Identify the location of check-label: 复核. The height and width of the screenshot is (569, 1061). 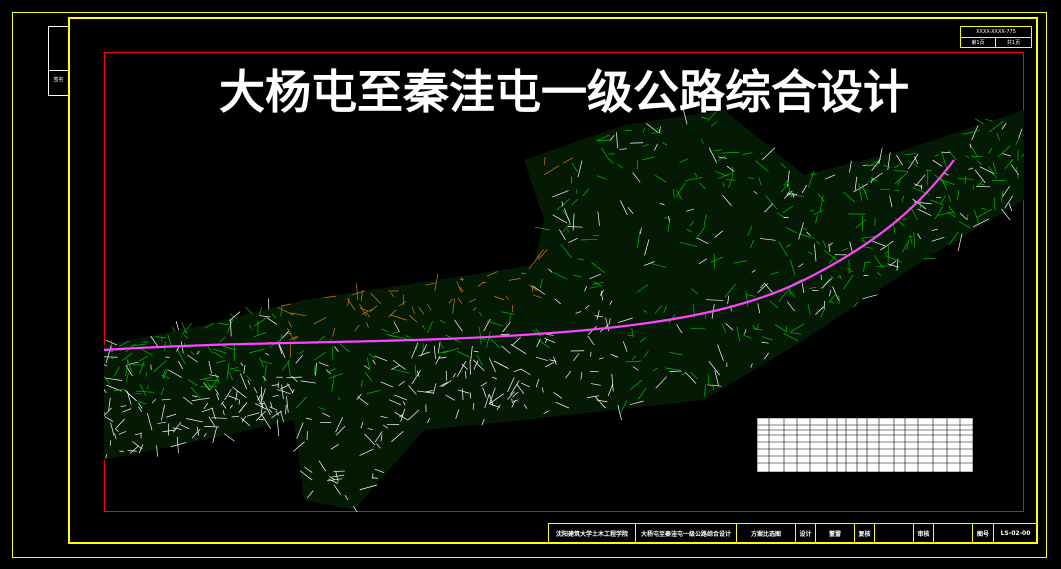
(865, 533).